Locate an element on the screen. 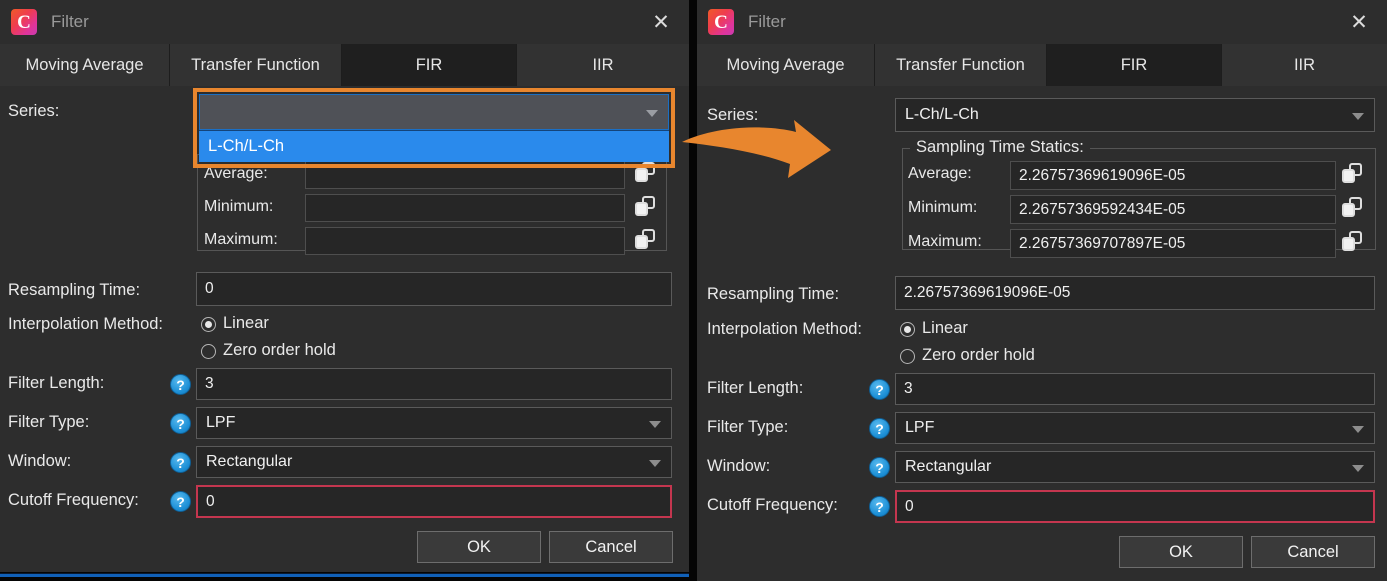  sampling-time-statics-label: Sampling Time Statics: is located at coordinates (1000, 147).